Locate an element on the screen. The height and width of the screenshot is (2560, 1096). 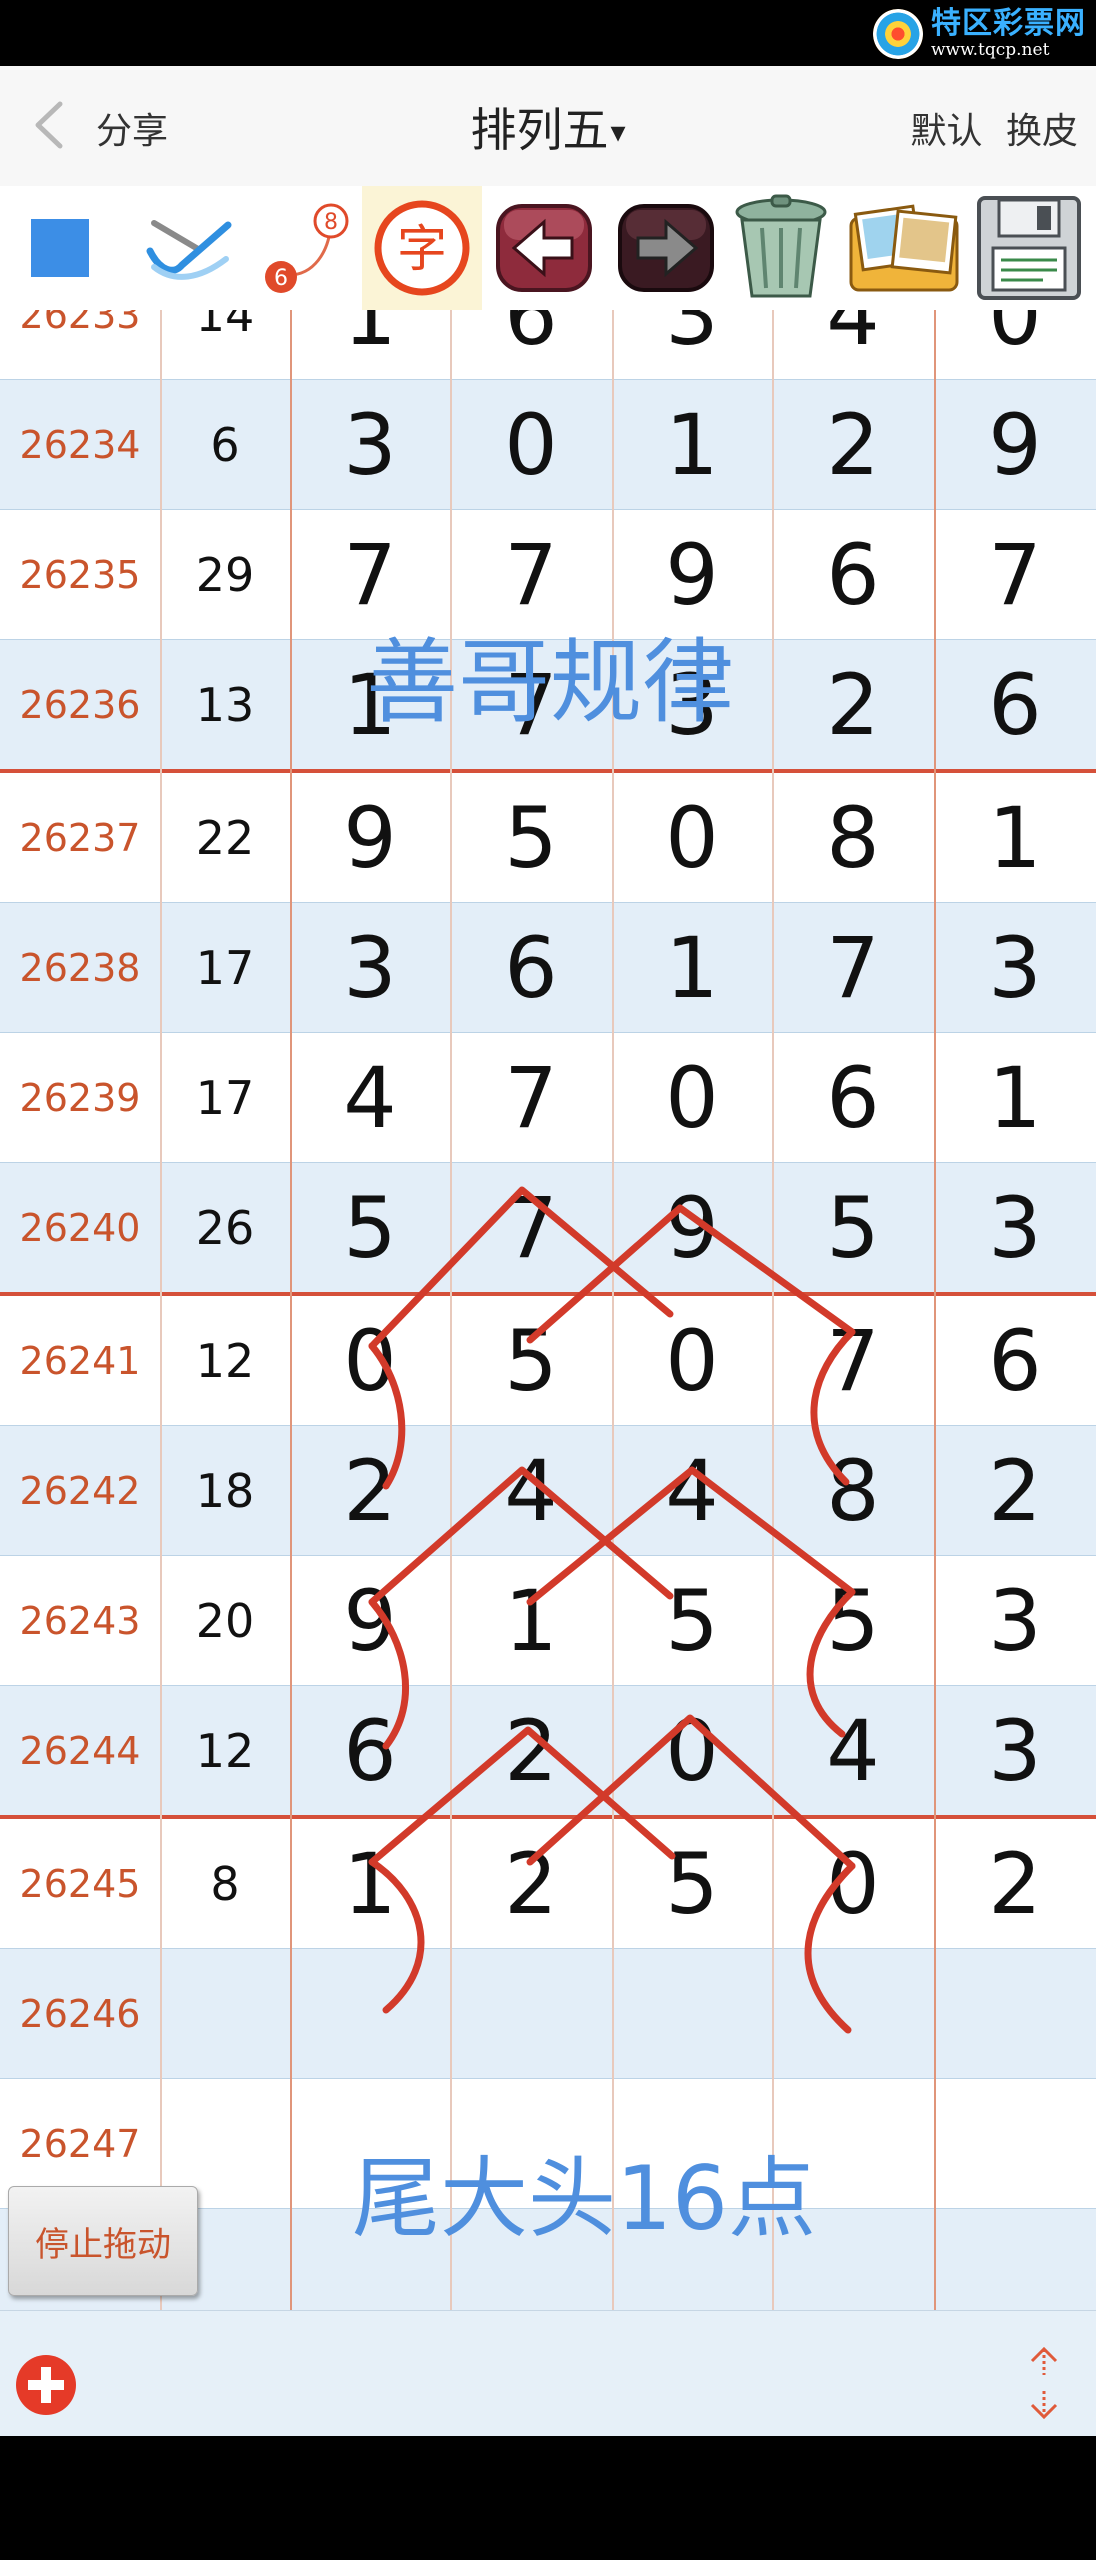
issue-number: 26235 is located at coordinates (80, 574).